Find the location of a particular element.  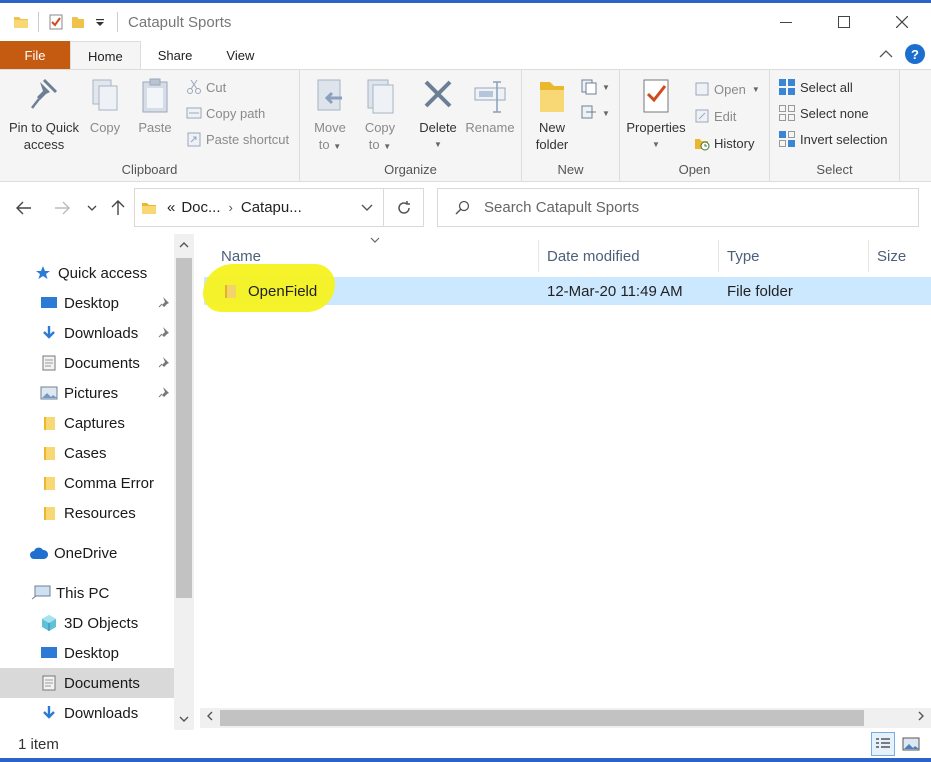

large-icons-view-button is located at coordinates (911, 744).